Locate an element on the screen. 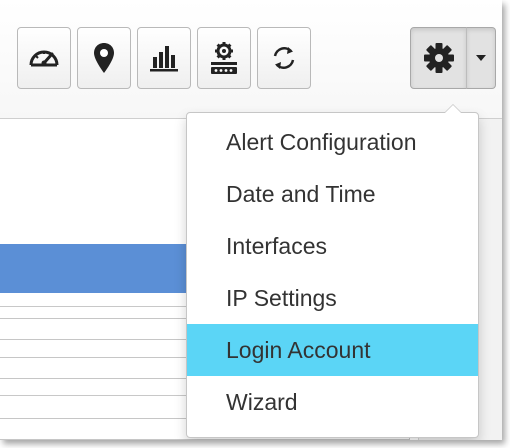 This screenshot has height=448, width=510. menu-item-wizard: Wizard is located at coordinates (332, 402).